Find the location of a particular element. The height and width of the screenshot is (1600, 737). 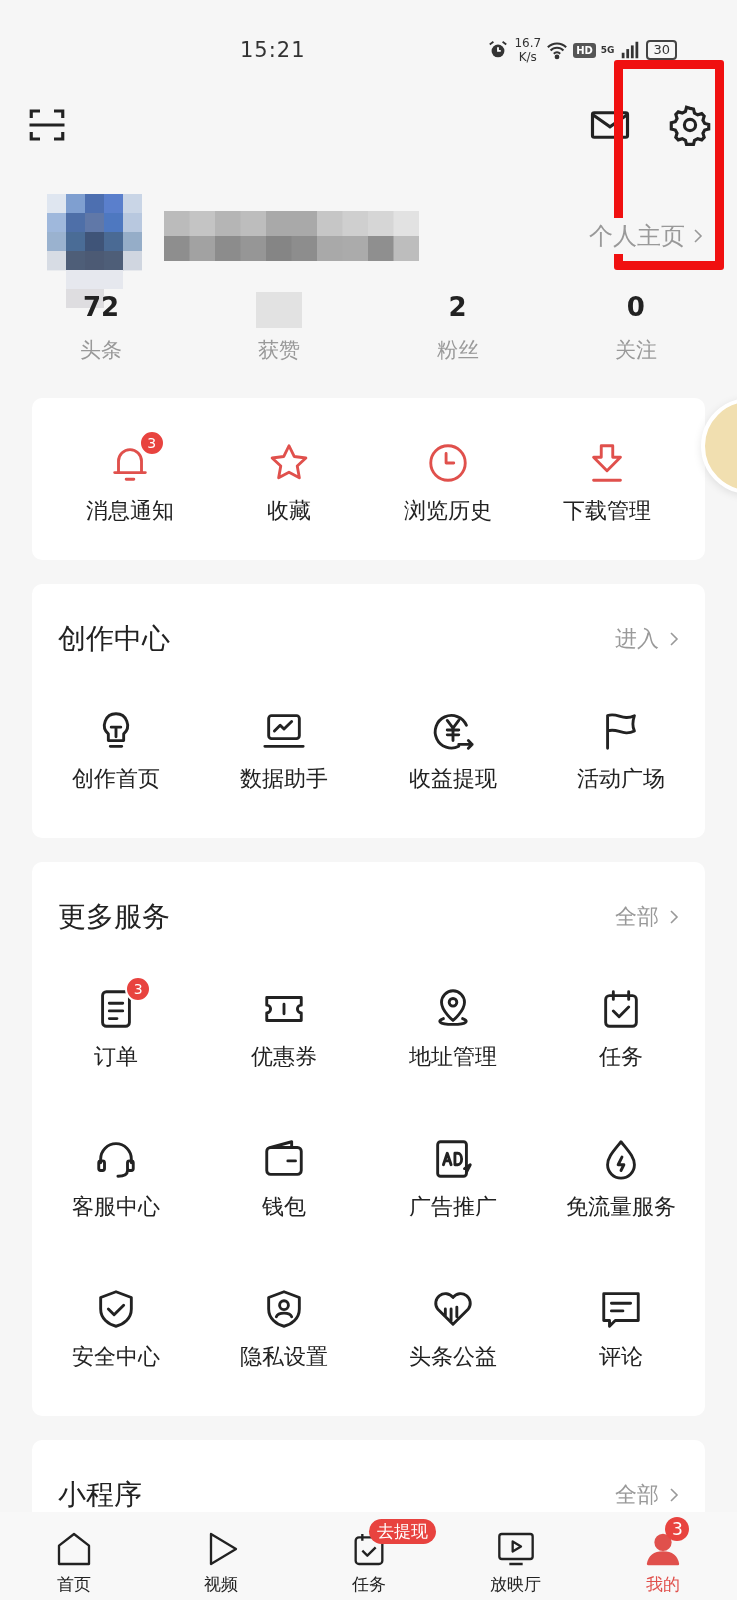

service-item: 收益提现 is located at coordinates (452, 745).